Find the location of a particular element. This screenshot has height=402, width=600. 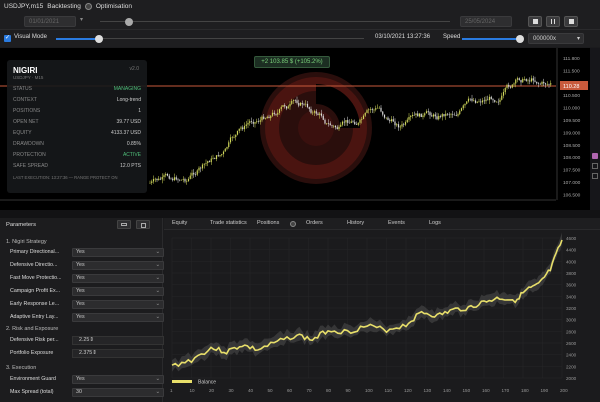

info-row: POSITIONS 1 is located at coordinates (77, 110).